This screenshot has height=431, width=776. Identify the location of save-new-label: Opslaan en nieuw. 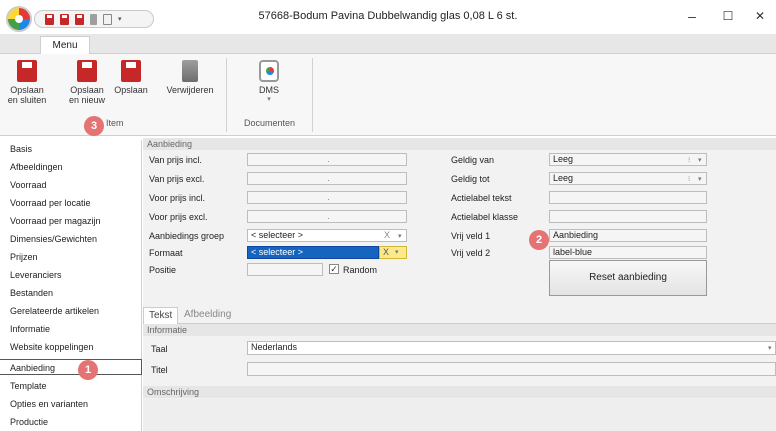
(87, 95).